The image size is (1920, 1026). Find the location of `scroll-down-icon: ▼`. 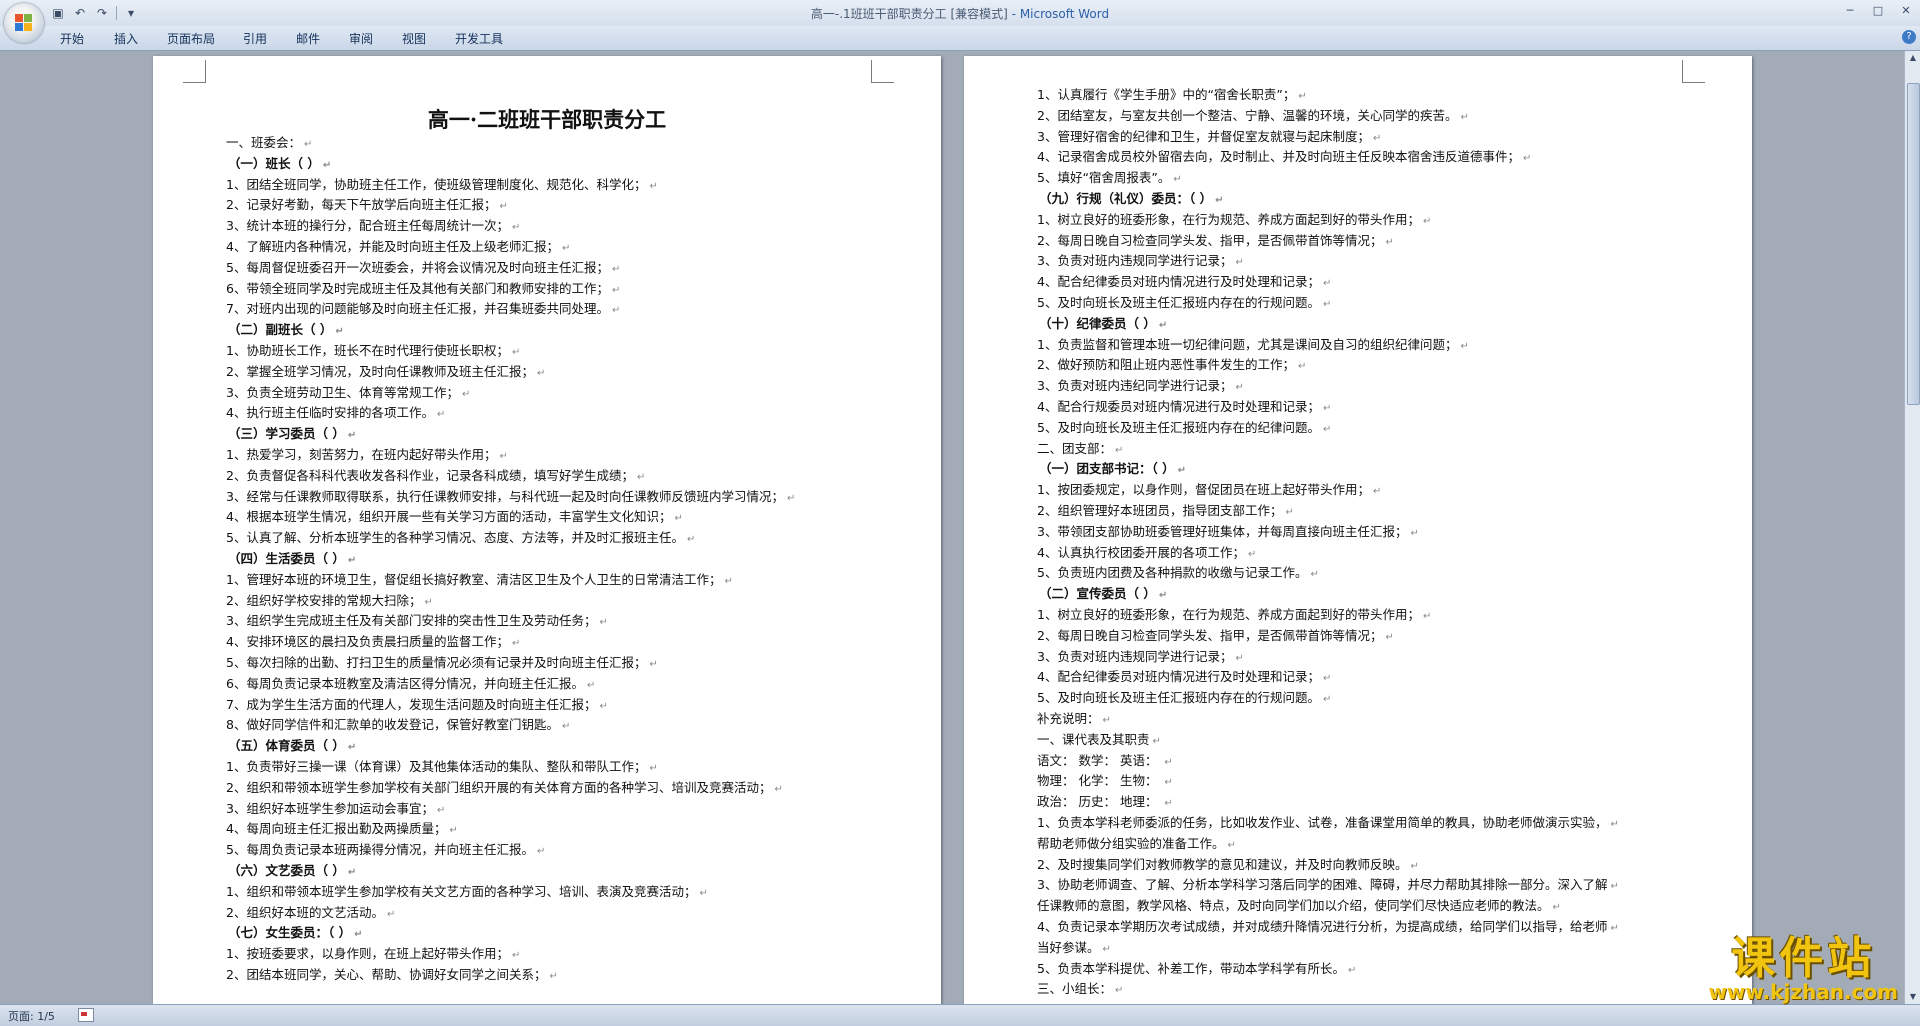

scroll-down-icon: ▼ is located at coordinates (1913, 997).